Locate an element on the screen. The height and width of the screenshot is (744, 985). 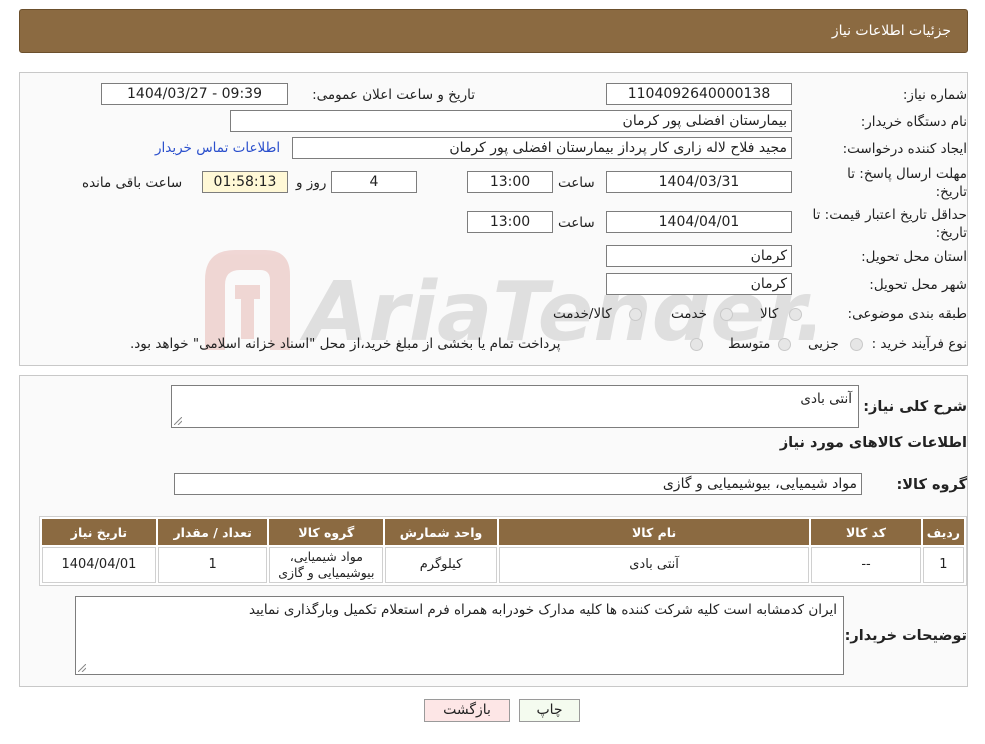
cell-row: 1 is located at coordinates (943, 565).